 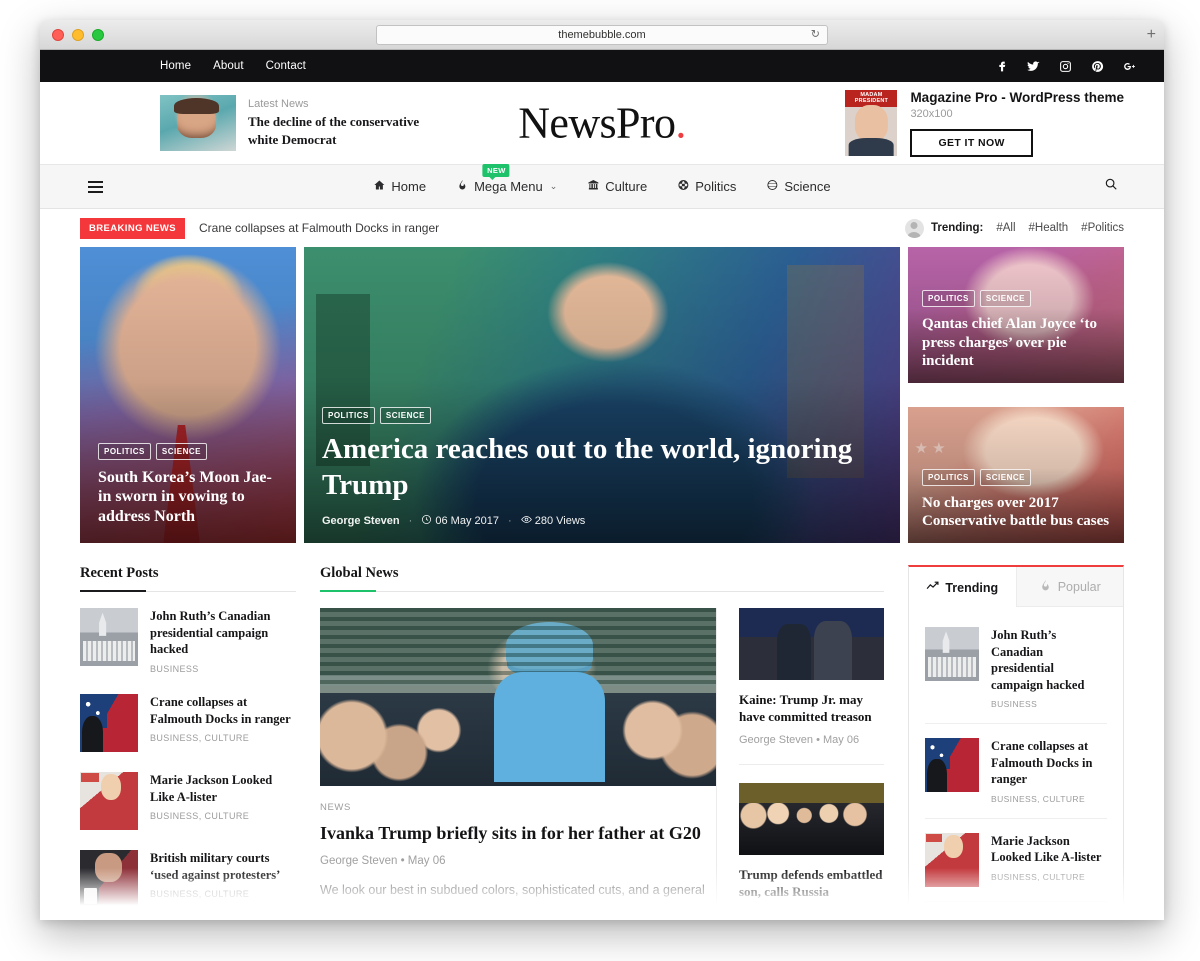 What do you see at coordinates (1005, 228) in the screenshot?
I see `trending-tag-all: #All` at bounding box center [1005, 228].